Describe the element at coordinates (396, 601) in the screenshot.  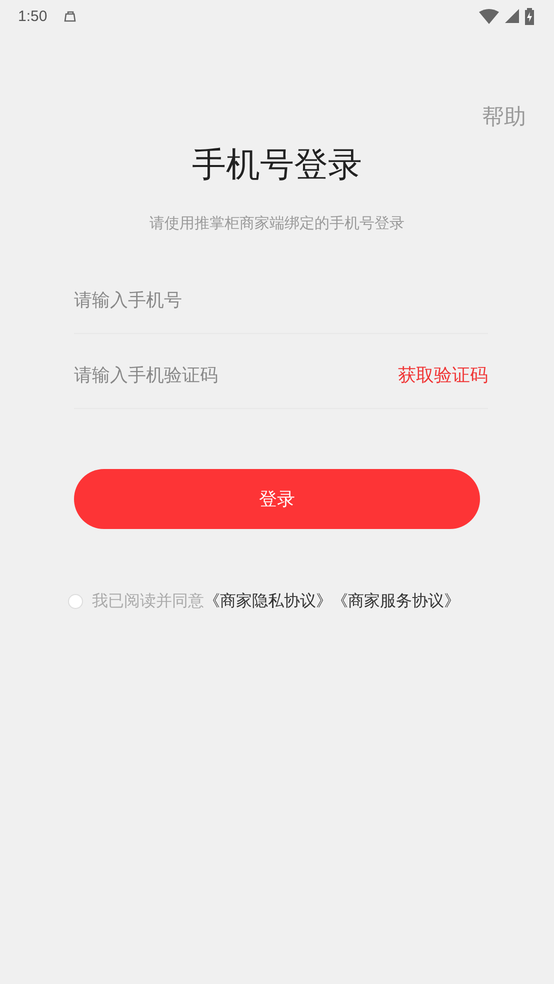
I see `agreement-link: 《商家服务协议》` at that location.